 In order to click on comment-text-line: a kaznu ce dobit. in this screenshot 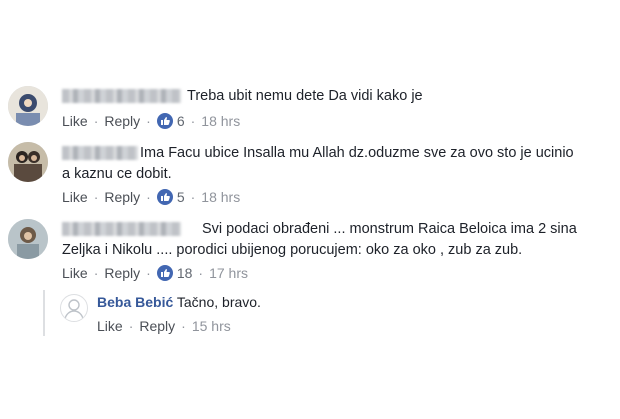, I will do `click(117, 174)`.